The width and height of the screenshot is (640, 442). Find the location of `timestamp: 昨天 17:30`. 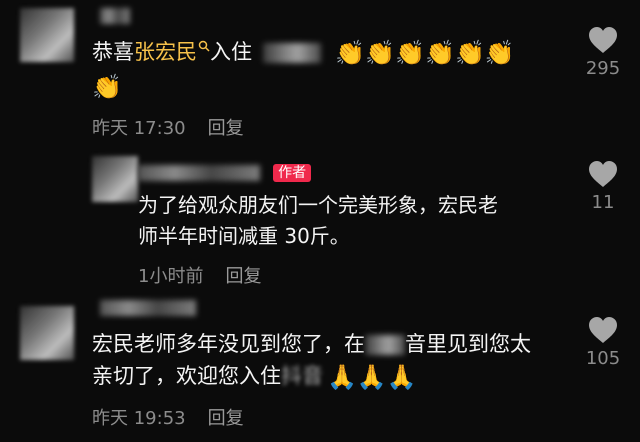

timestamp: 昨天 17:30 is located at coordinates (139, 128).